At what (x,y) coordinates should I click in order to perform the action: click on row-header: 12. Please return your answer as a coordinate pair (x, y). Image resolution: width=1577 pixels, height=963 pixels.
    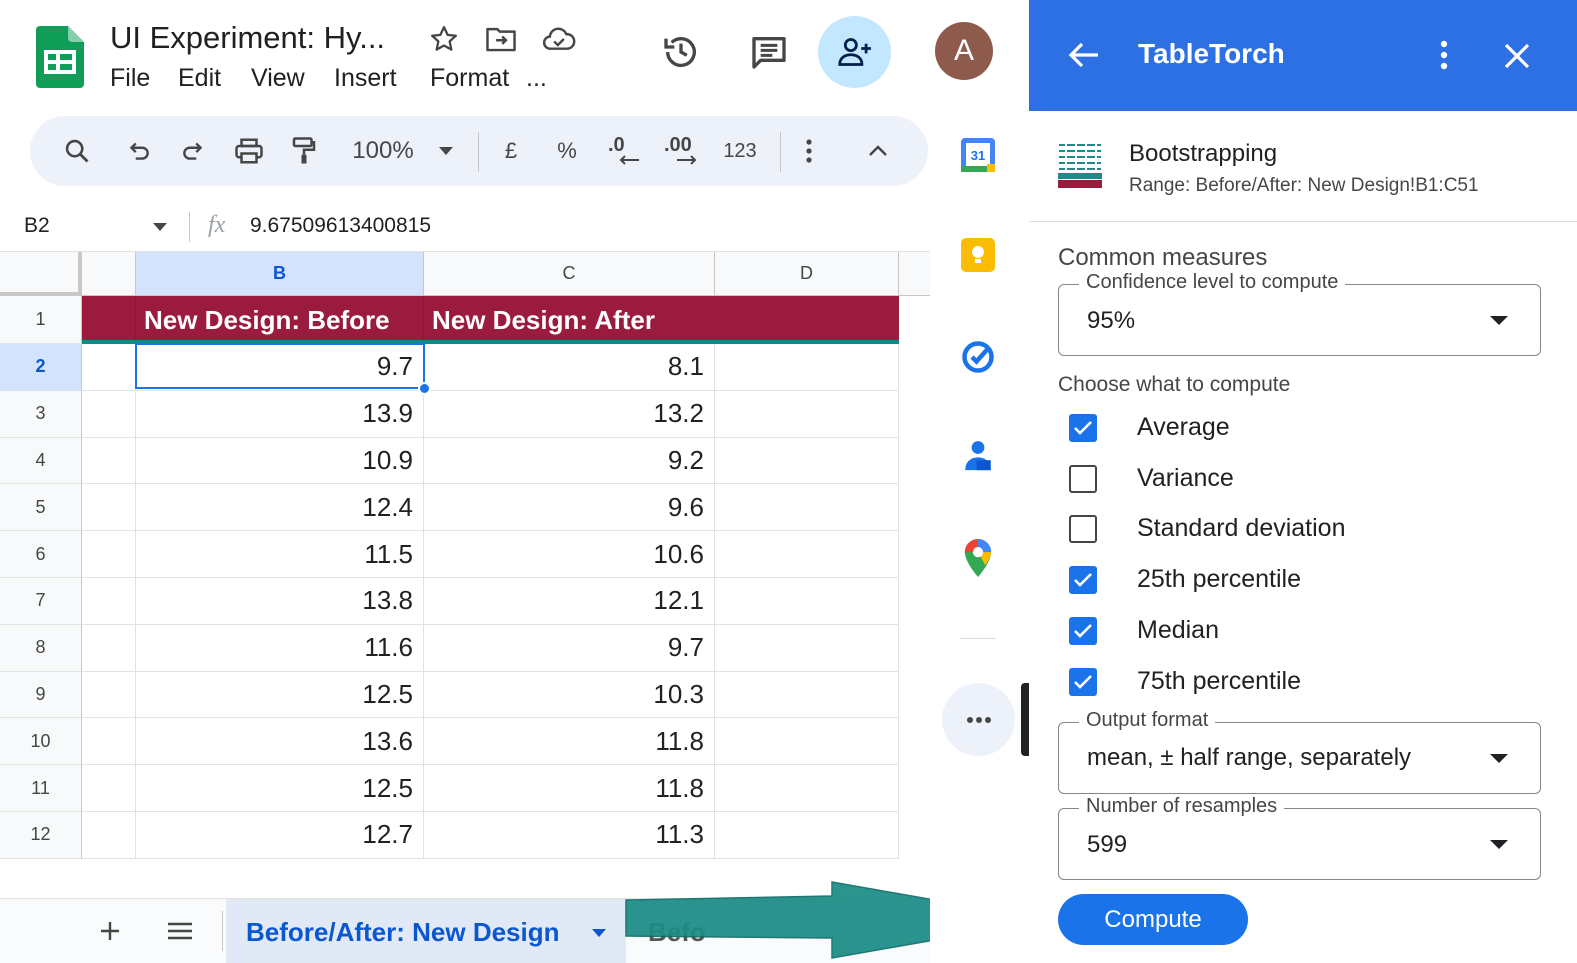
    Looking at the image, I should click on (41, 835).